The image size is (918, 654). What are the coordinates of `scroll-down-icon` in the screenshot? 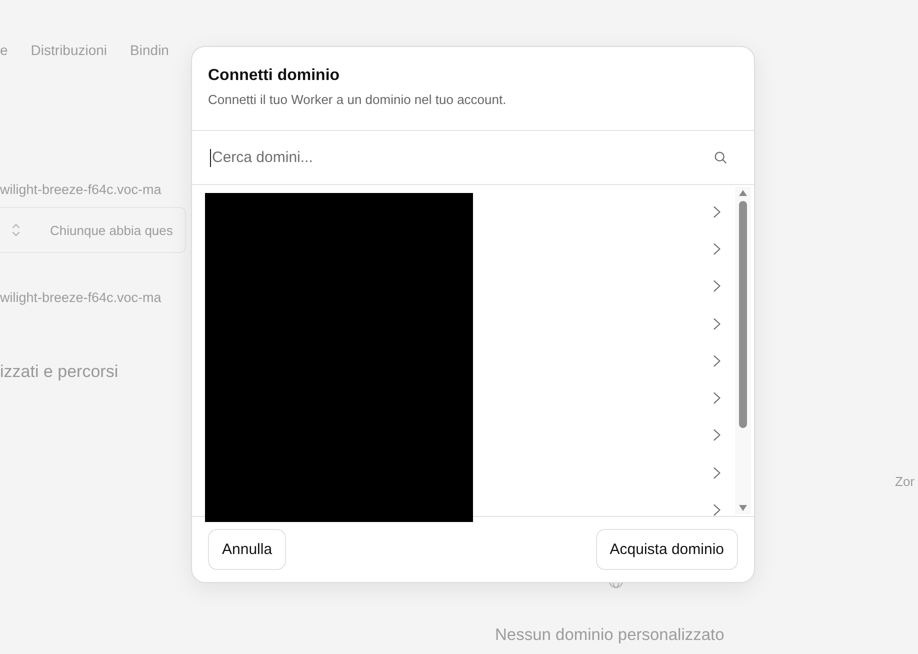 It's located at (743, 508).